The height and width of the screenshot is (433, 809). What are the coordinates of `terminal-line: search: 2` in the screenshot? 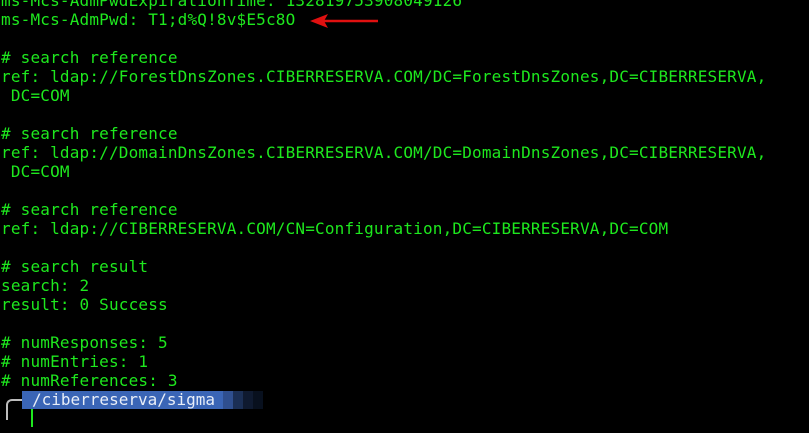 It's located at (45, 285).